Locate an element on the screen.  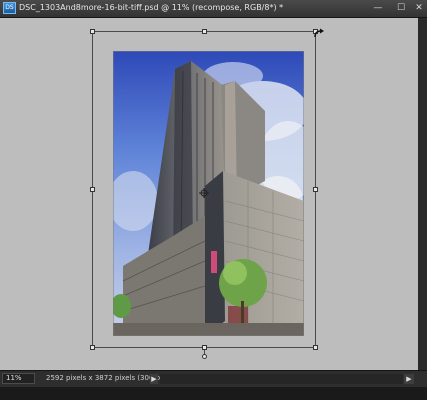
transform-handle-bottom-left is located at coordinates (92, 347).